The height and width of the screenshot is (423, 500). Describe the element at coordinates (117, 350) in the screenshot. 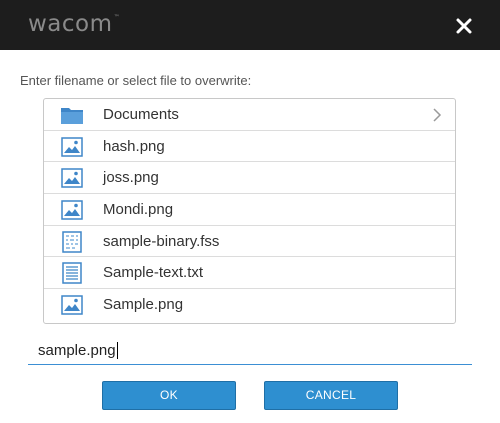

I see `text-caret` at that location.